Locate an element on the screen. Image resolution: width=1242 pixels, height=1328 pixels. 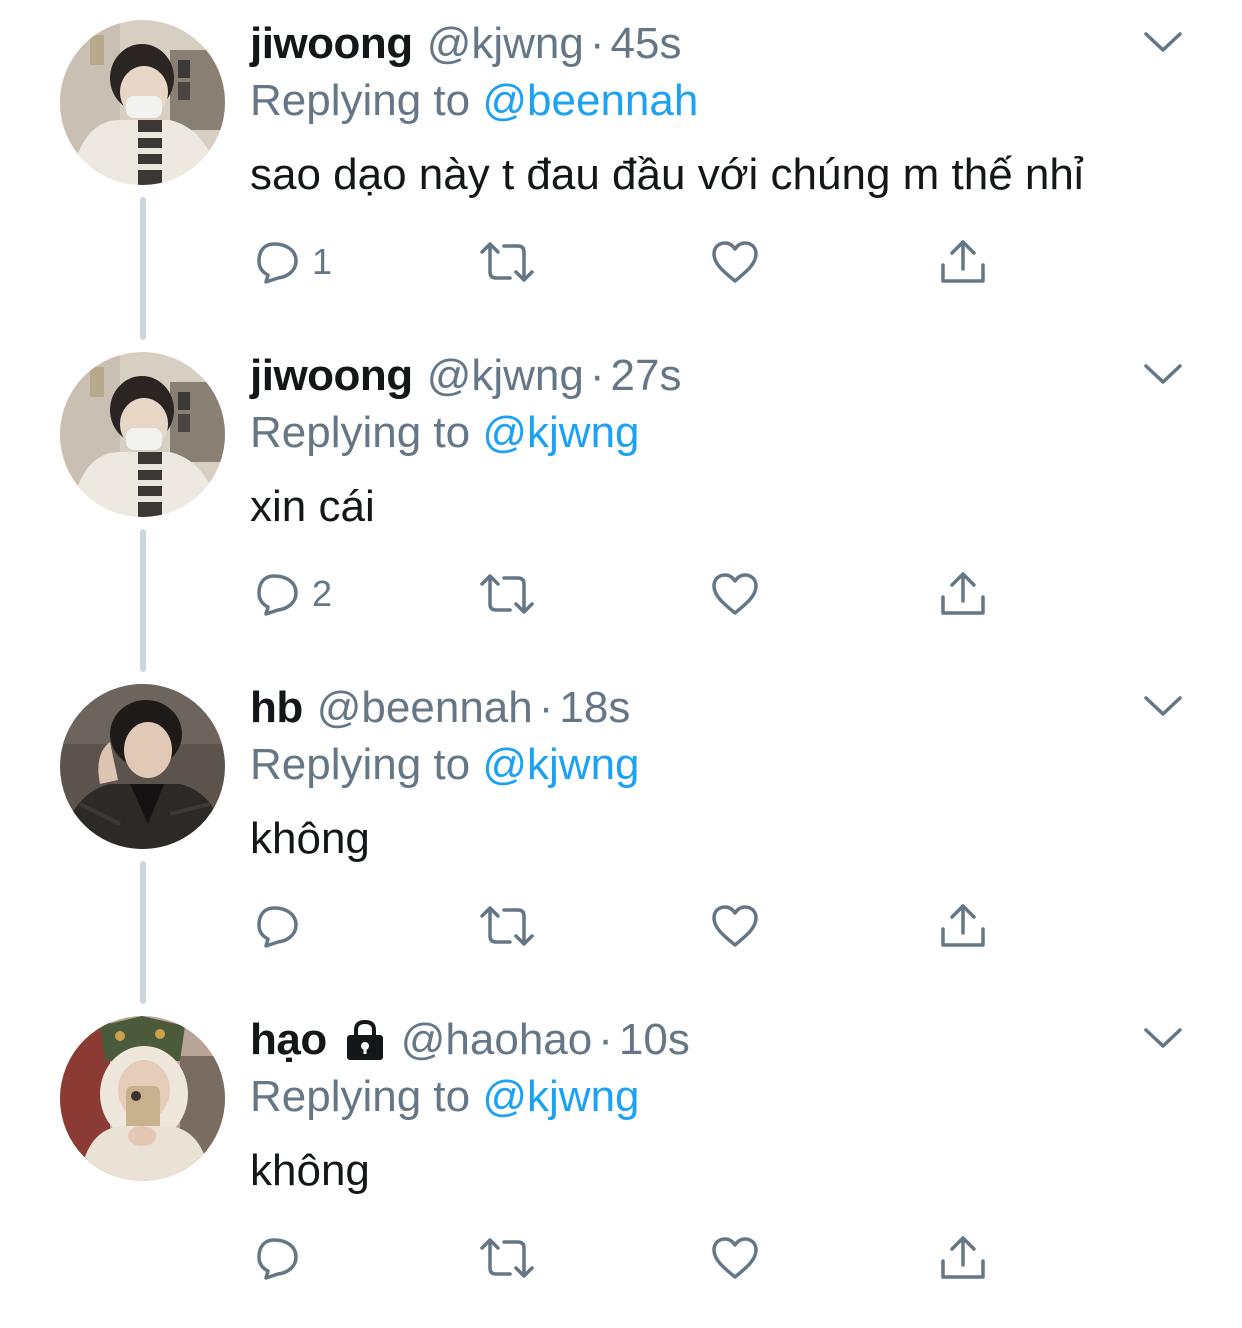
user-handle: @haohao is located at coordinates (497, 1040).